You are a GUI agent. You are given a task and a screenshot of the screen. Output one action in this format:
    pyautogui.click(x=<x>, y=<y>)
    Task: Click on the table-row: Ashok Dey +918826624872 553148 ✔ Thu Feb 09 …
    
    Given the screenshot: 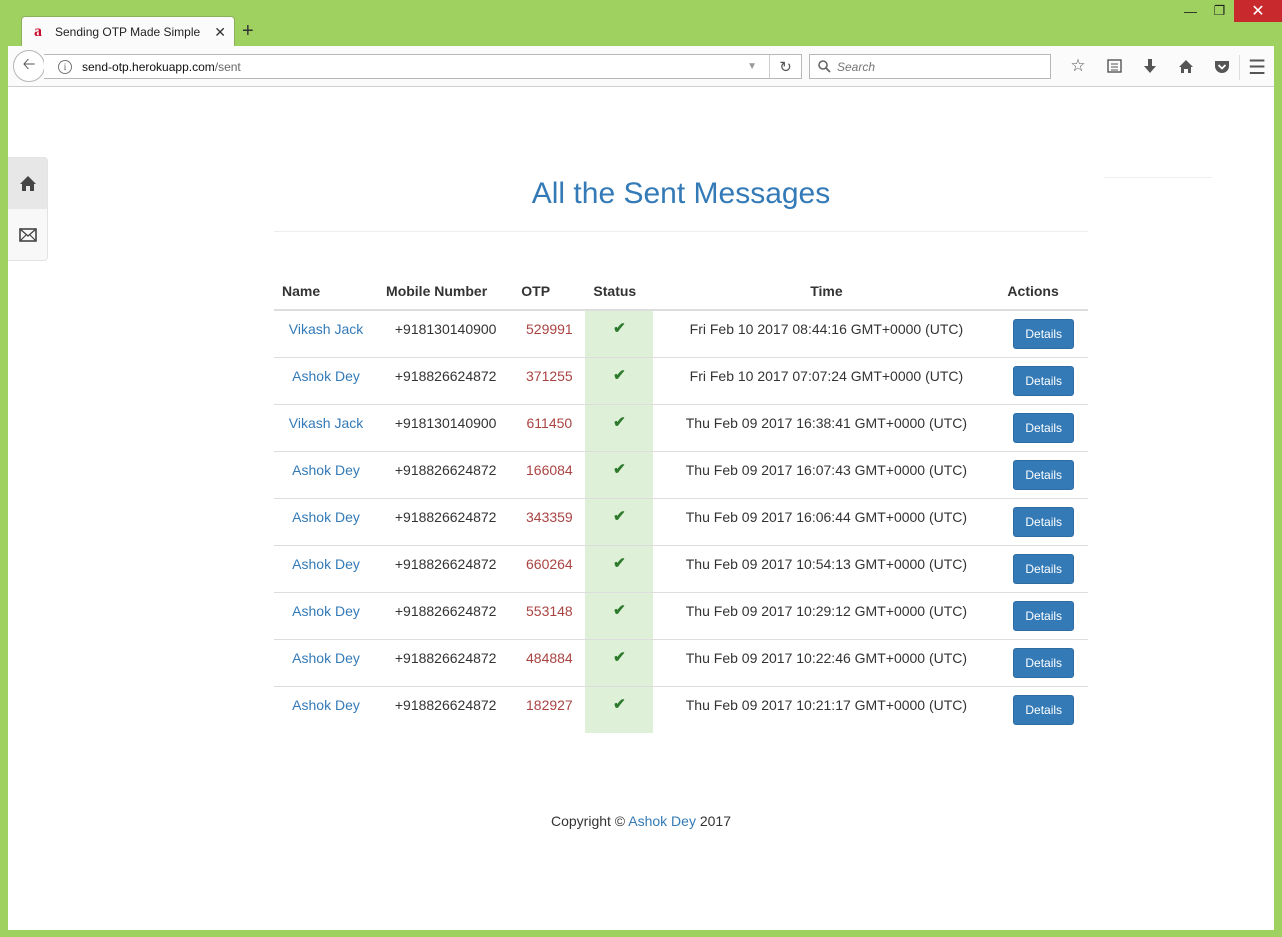 What is the action you would take?
    pyautogui.click(x=681, y=615)
    